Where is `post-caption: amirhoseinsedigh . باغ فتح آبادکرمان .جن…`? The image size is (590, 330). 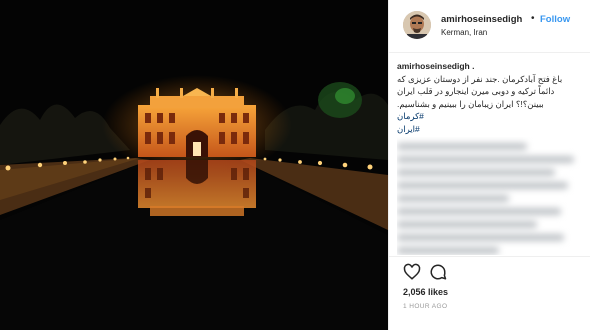
post-caption: amirhoseinsedigh . باغ فتح آبادکرمان .جن… is located at coordinates (490, 97).